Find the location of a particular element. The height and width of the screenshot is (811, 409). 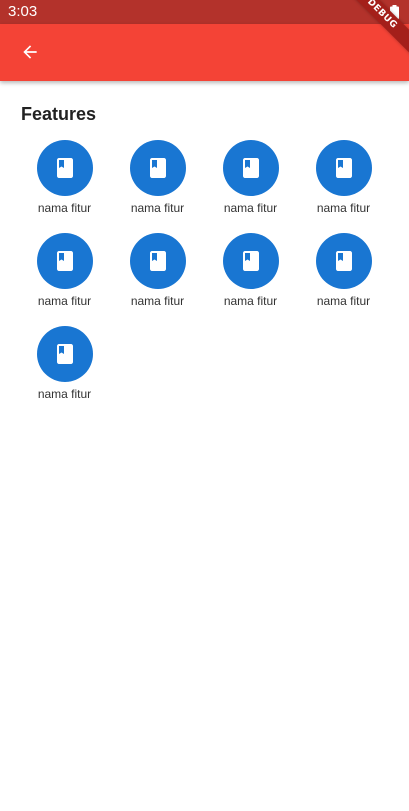

app-bar is located at coordinates (204, 52).